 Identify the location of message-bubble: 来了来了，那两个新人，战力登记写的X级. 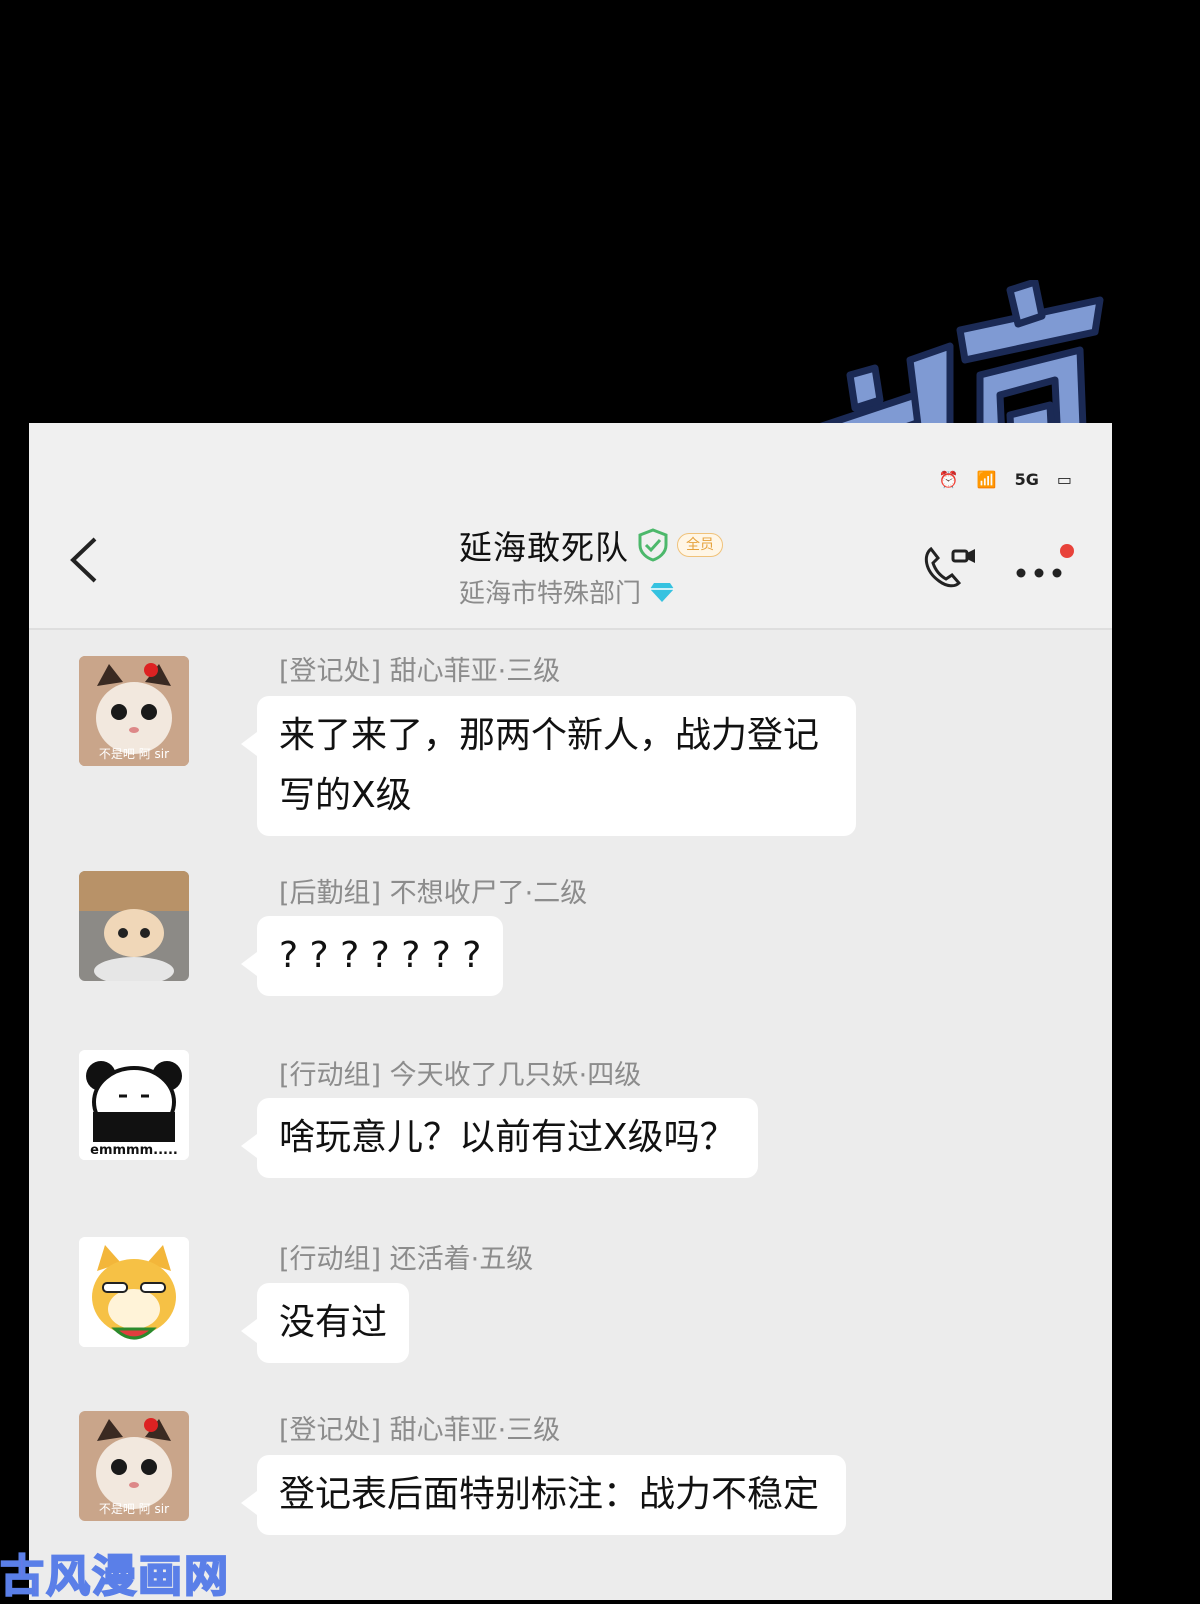
(548, 766).